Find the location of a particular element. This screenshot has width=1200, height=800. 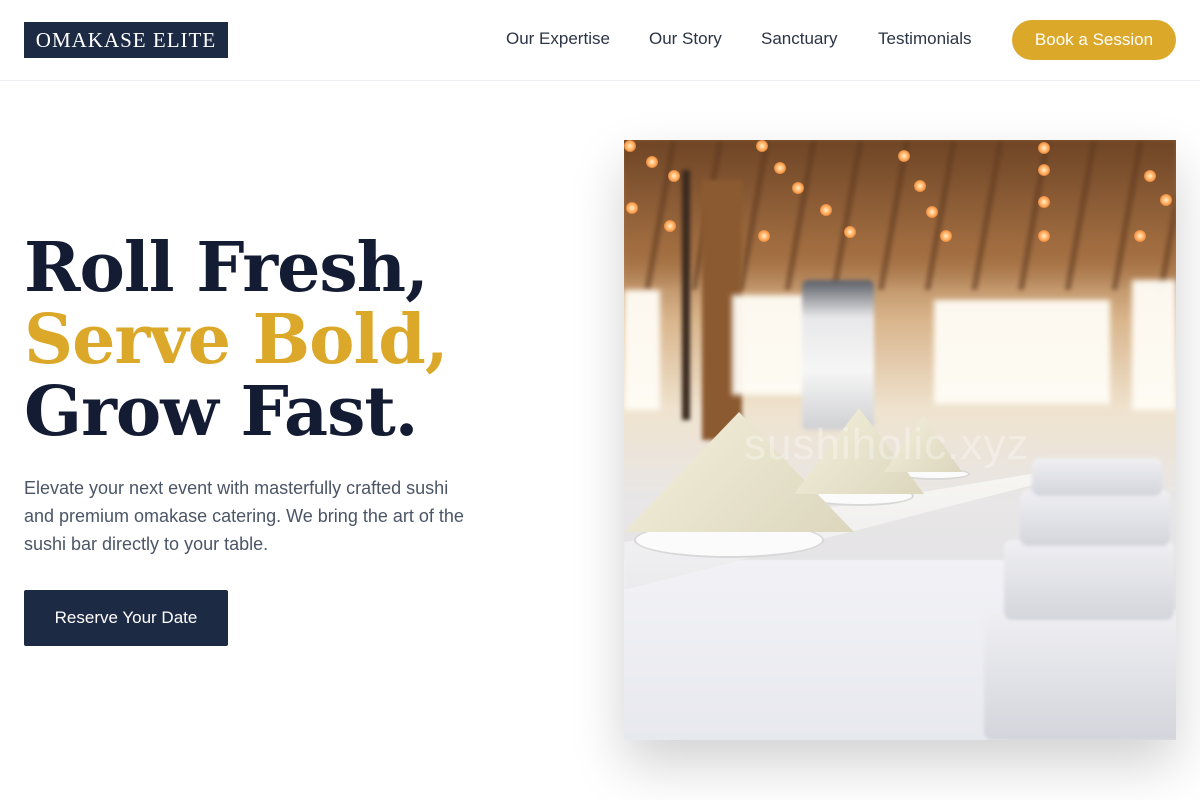

nav-link-our-expertise: Our Expertise is located at coordinates (558, 39).